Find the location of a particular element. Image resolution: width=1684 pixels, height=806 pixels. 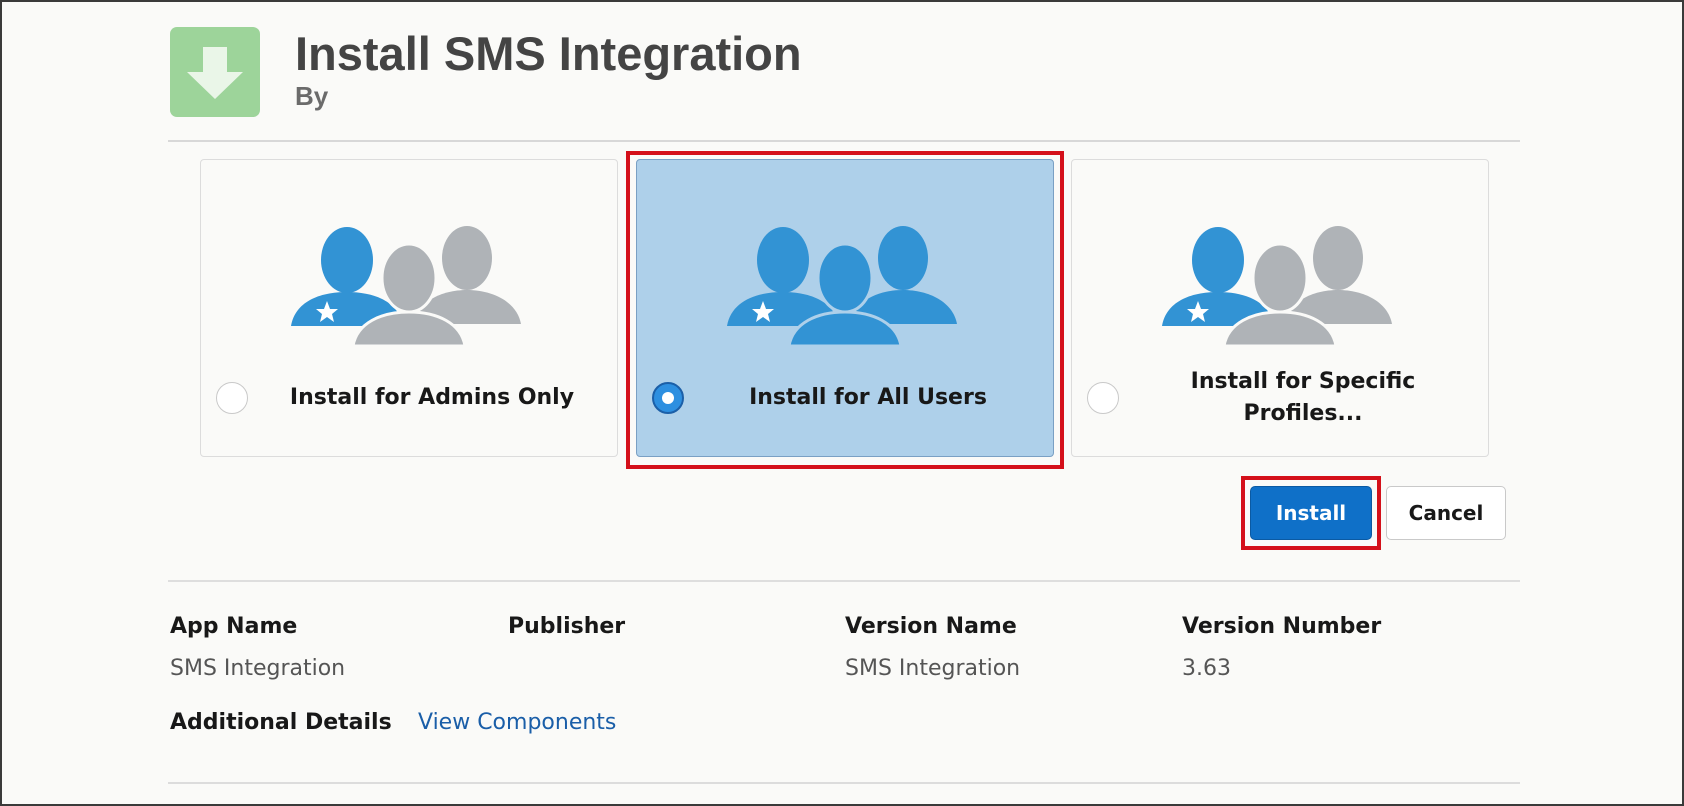

version-name-value: SMS Integration is located at coordinates (933, 668).